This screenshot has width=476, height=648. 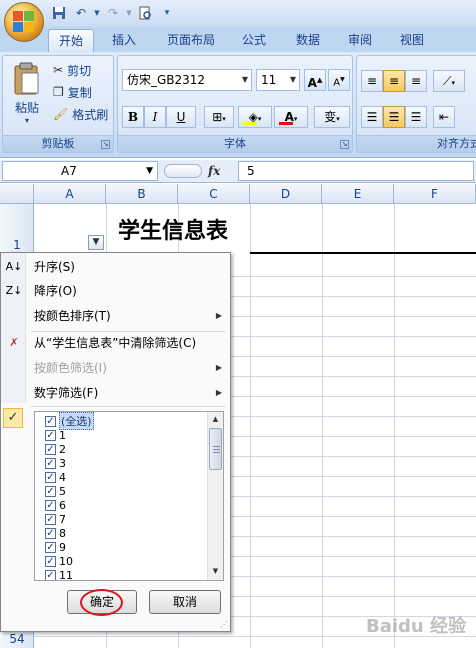 What do you see at coordinates (129, 13) in the screenshot?
I see `redo-dropdown-icon: ▼` at bounding box center [129, 13].